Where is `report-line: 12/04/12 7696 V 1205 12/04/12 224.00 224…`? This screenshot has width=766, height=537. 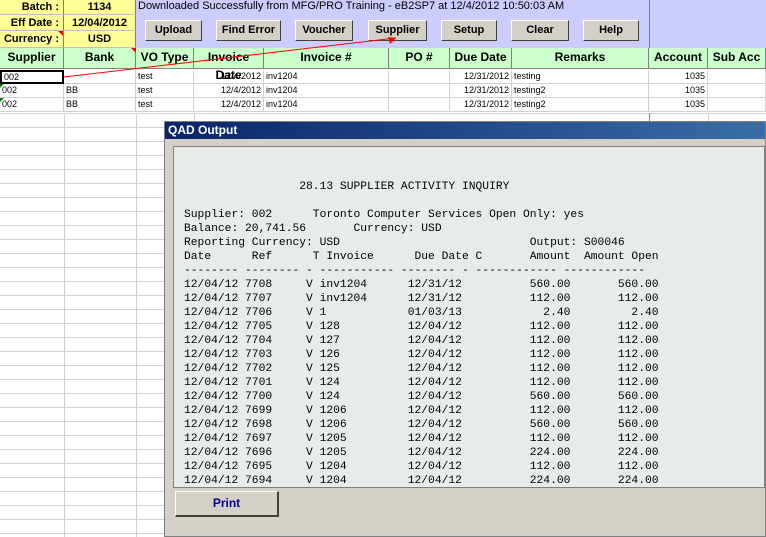
report-line: 12/04/12 7696 V 1205 12/04/12 224.00 224… is located at coordinates (421, 453).